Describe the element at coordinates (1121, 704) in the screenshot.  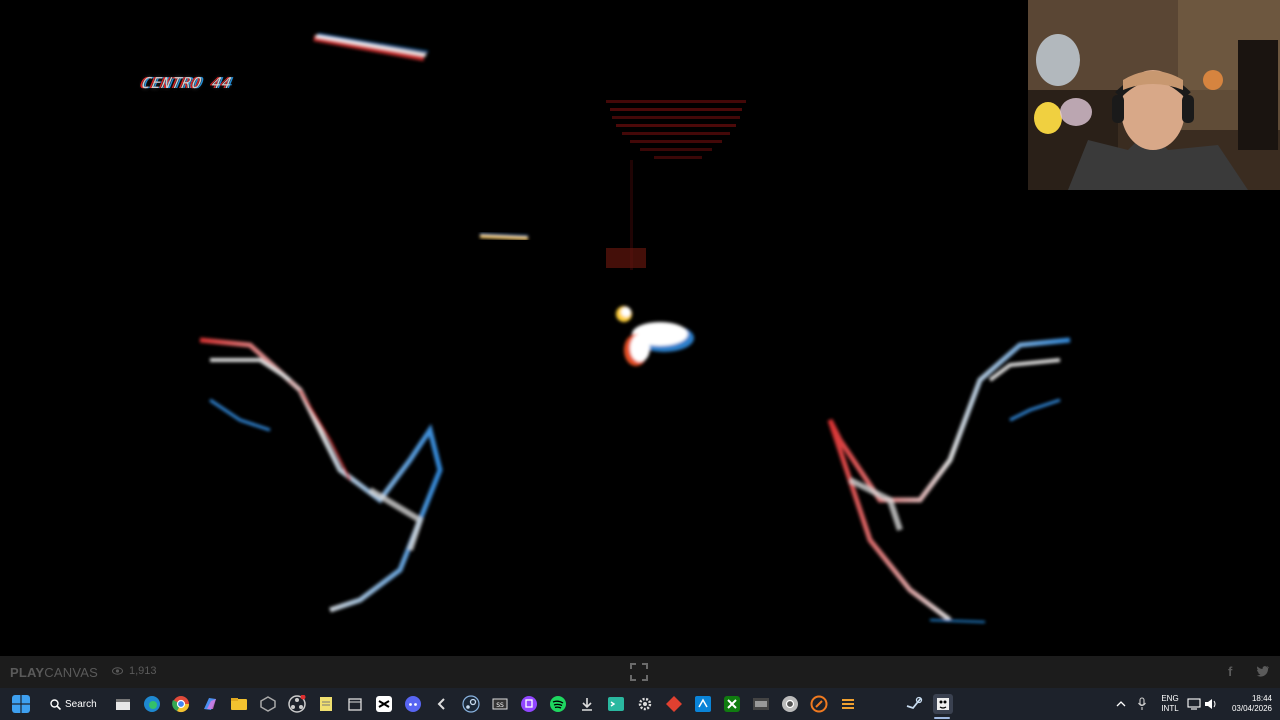
I see `chevron-up-icon` at that location.